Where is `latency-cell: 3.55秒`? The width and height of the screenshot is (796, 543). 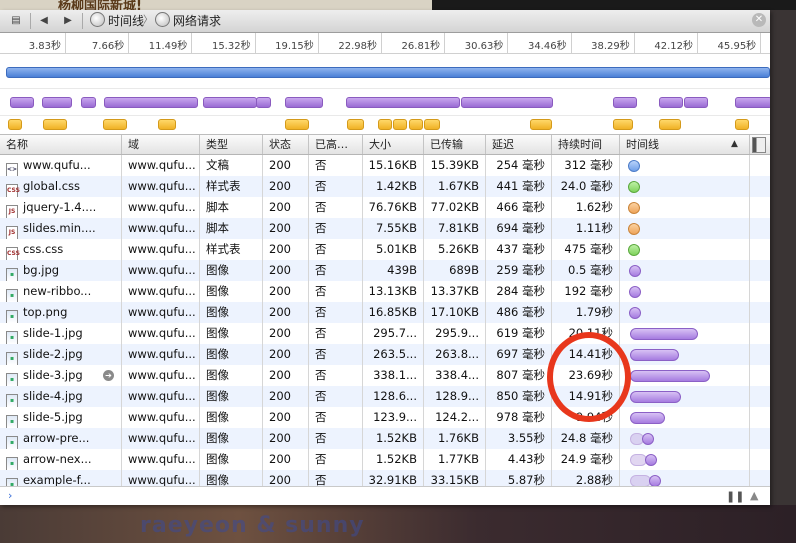 latency-cell: 3.55秒 is located at coordinates (519, 438).